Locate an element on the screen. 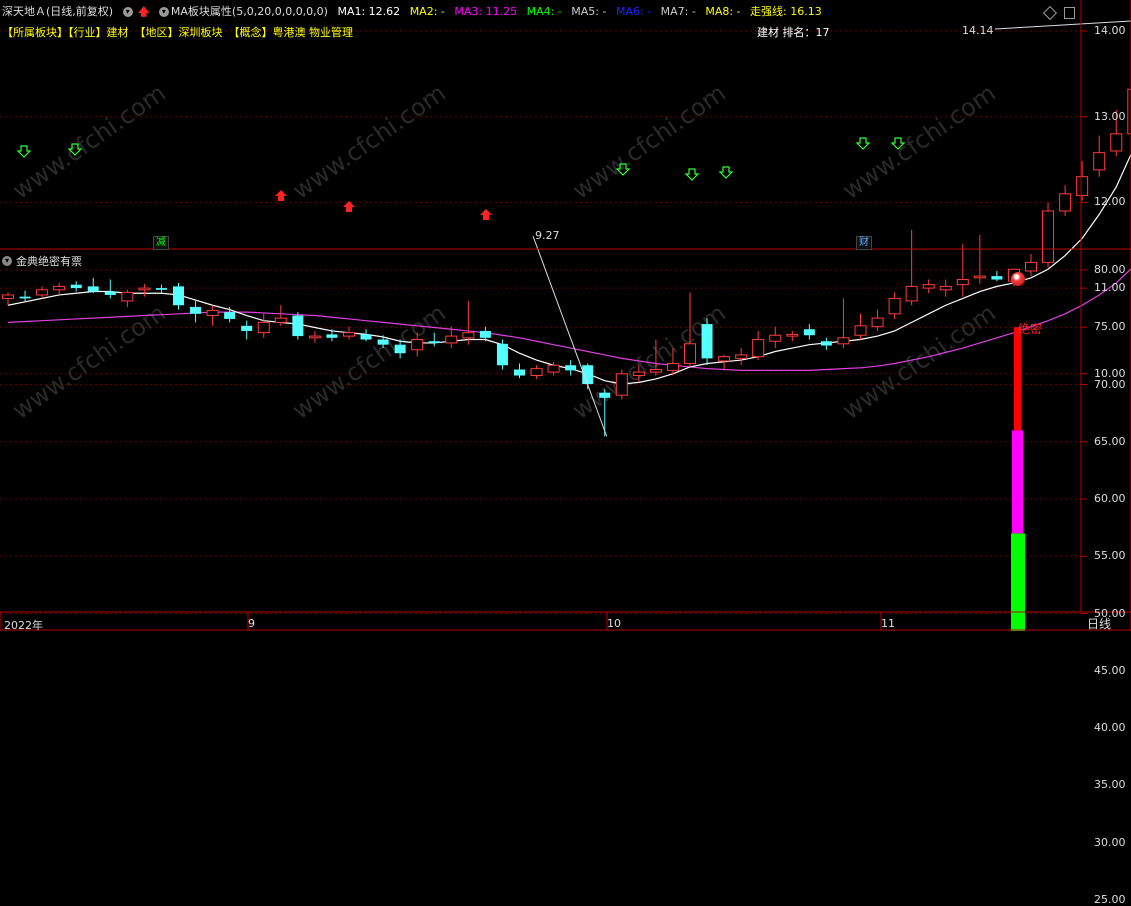 The width and height of the screenshot is (1131, 906). signal-ball-icon is located at coordinates (1018, 279).